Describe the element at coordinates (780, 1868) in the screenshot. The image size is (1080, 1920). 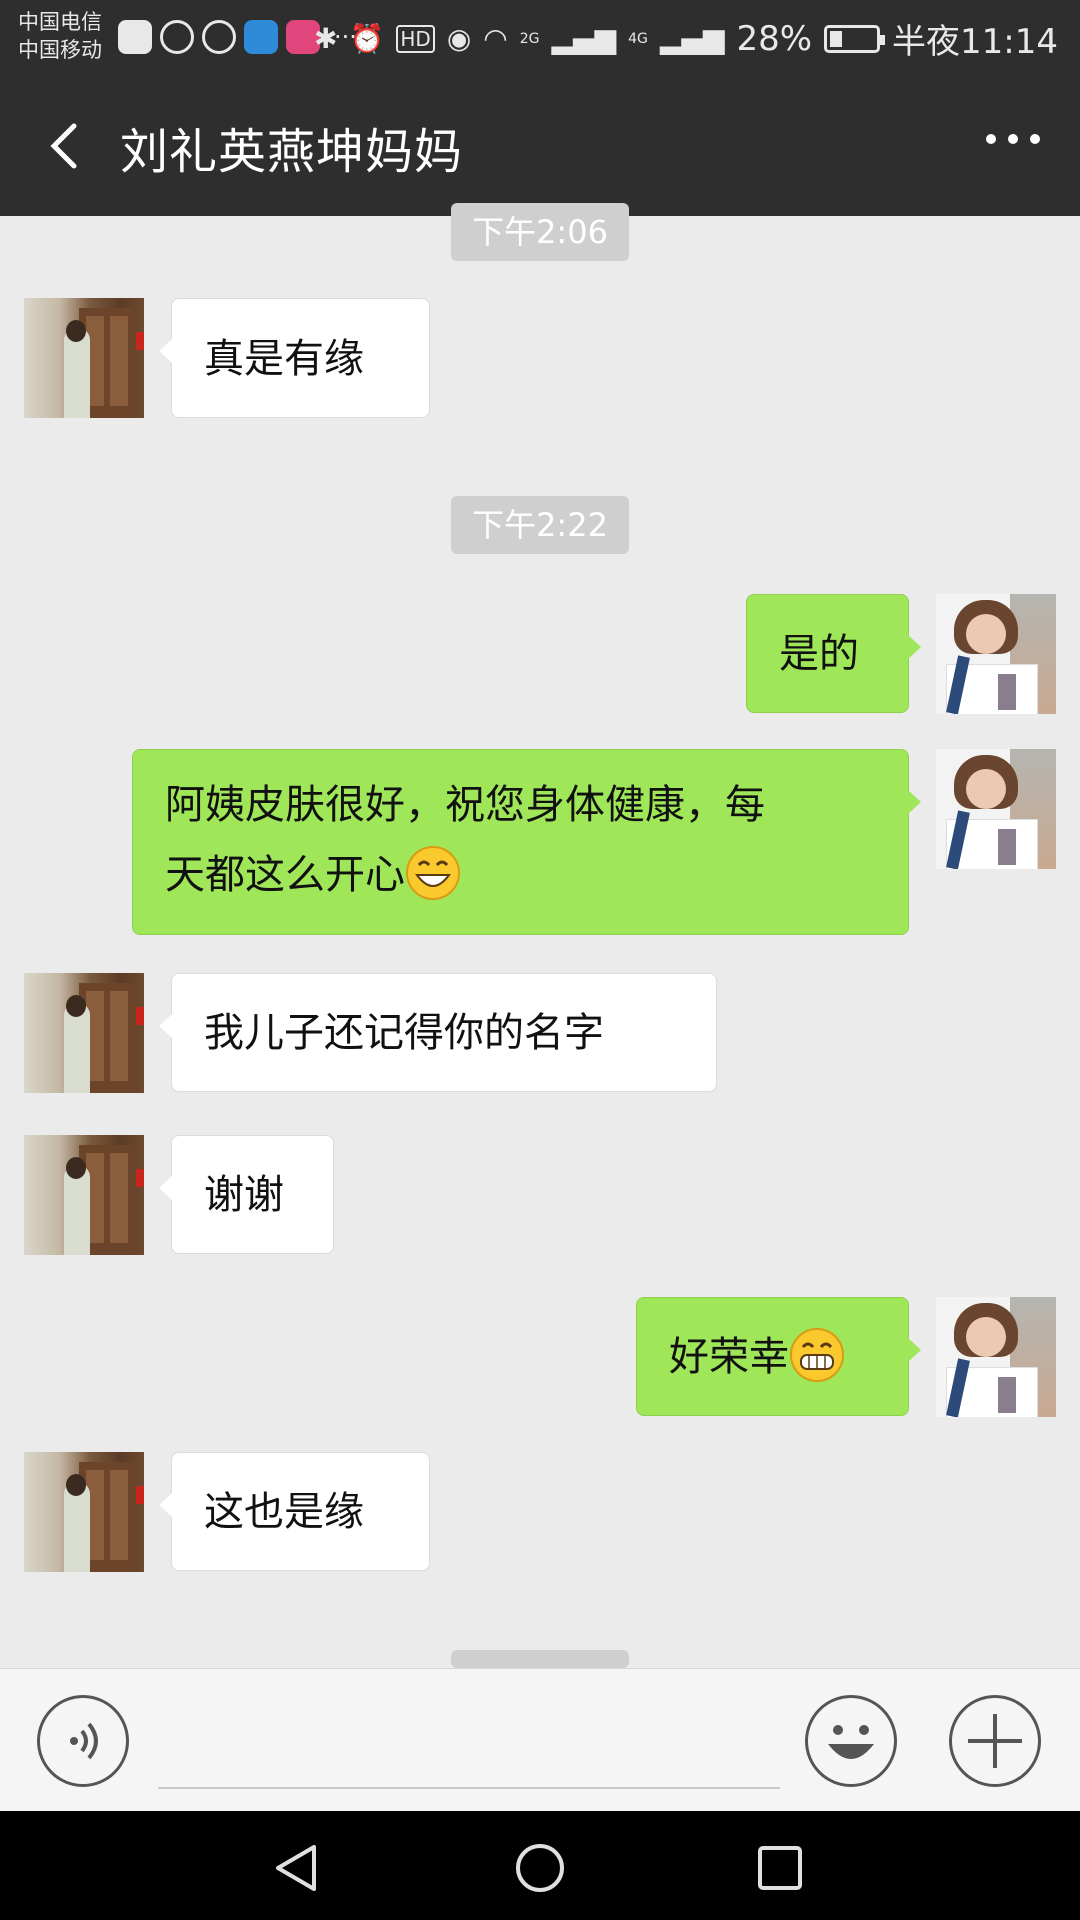
I see `square-recents-icon` at that location.